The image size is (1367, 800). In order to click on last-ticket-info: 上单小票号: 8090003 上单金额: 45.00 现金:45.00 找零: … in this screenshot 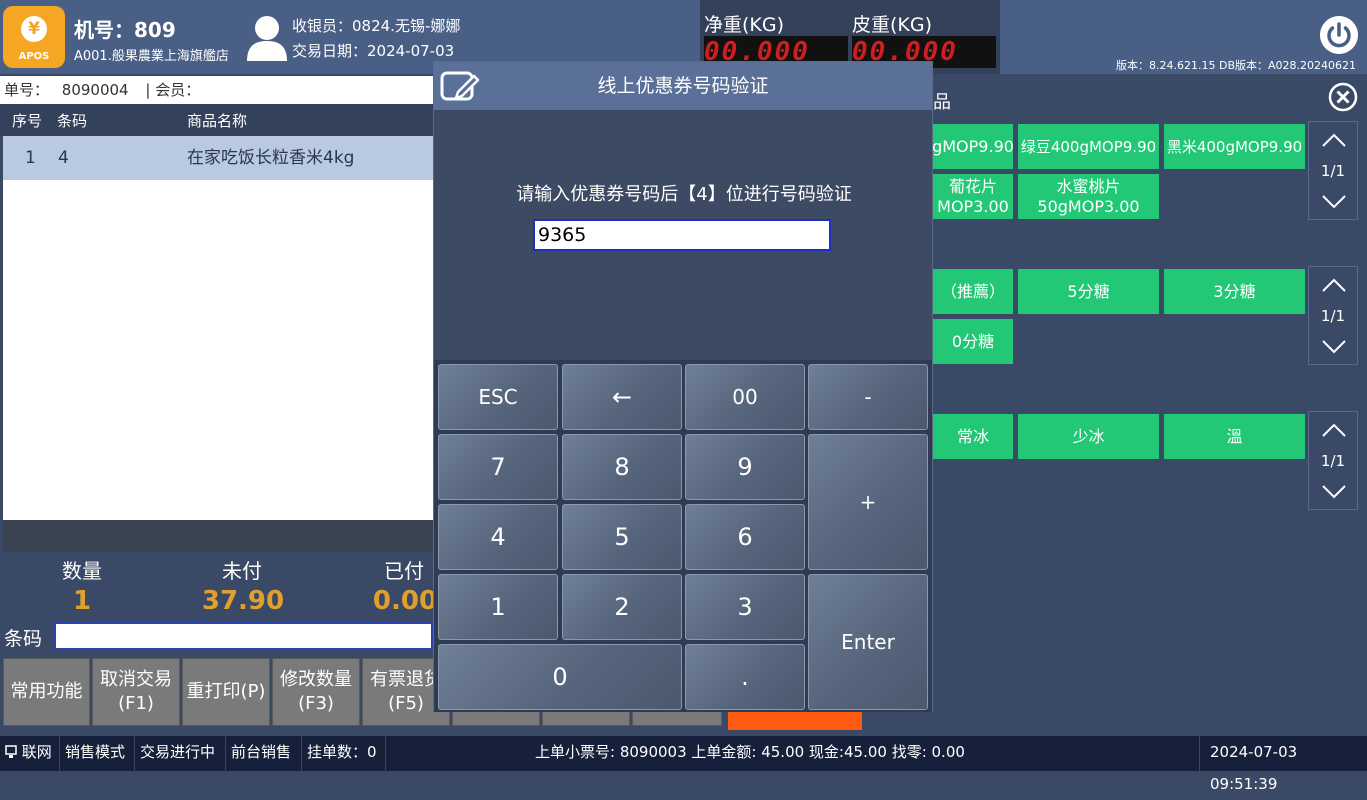, I will do `click(750, 752)`.